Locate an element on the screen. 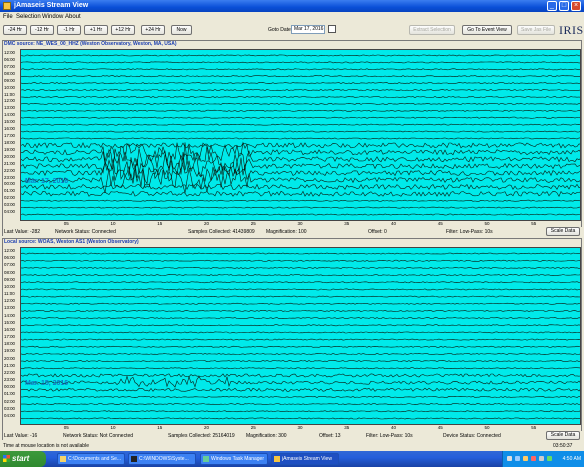 The height and width of the screenshot is (467, 584). hour-label: 08:00 is located at coordinates (9, 73).